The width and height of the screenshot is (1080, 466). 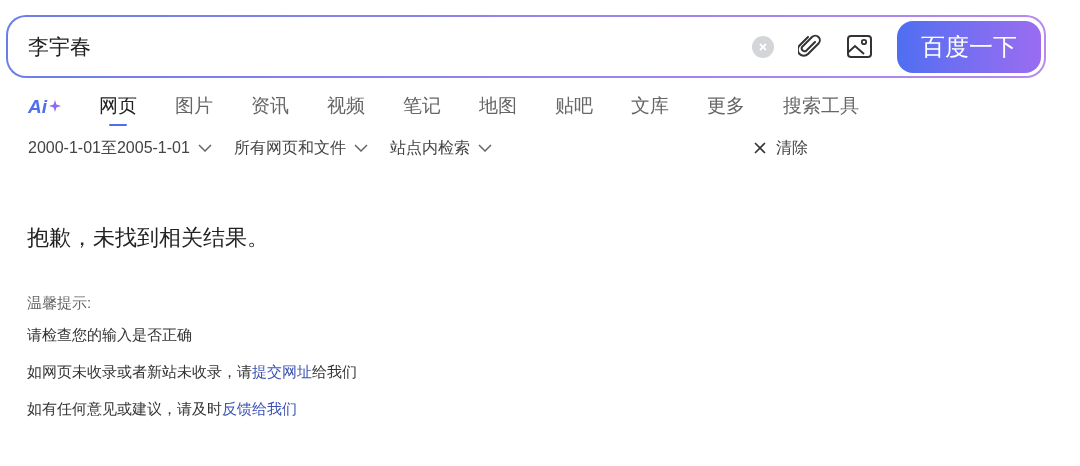 I want to click on tip-text: 请检查您的输入是否正确, so click(x=109, y=334).